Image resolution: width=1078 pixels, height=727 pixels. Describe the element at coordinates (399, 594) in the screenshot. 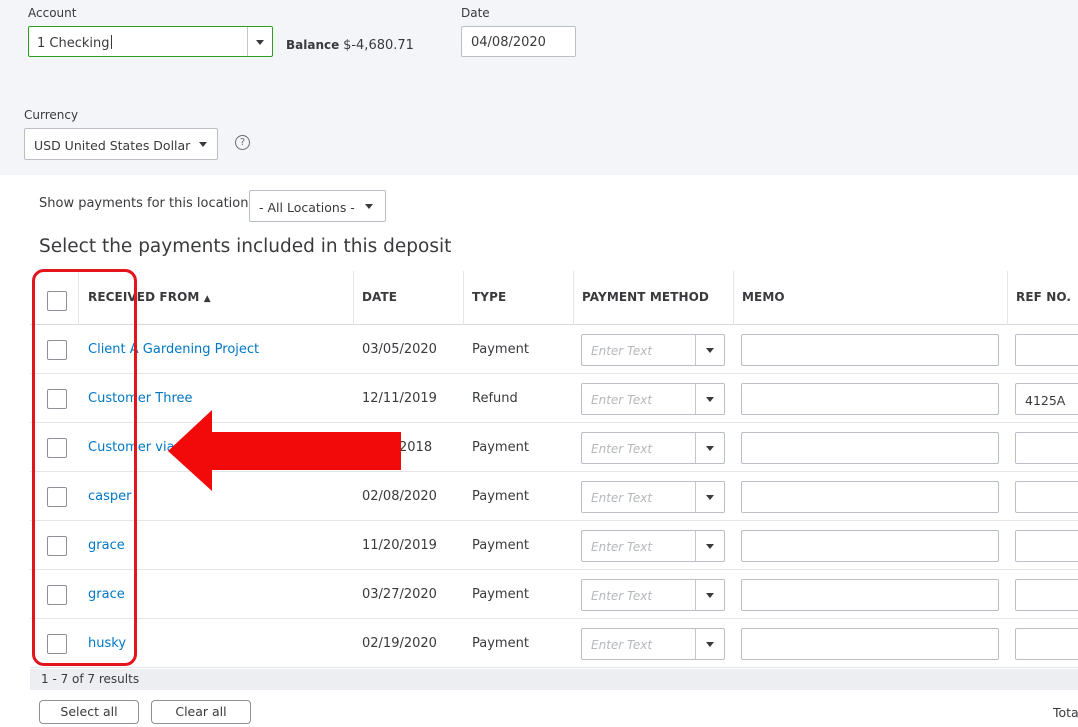

I see `row-date: 03/27/2020` at that location.